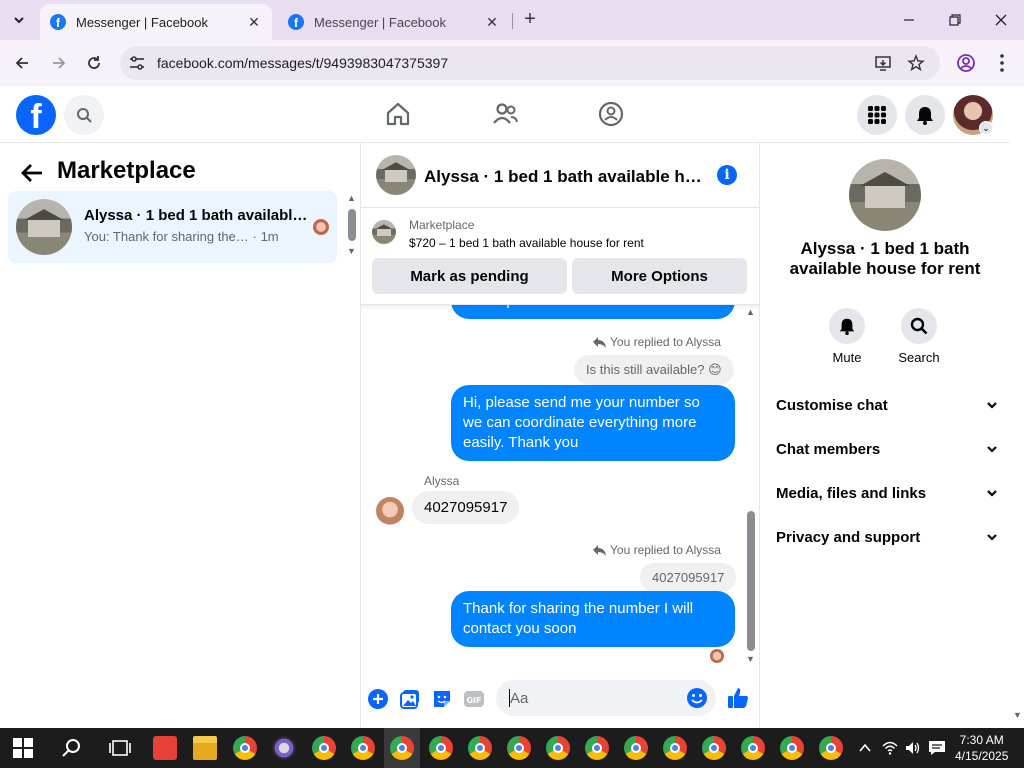 The image size is (1024, 768). What do you see at coordinates (32, 173) in the screenshot?
I see `arrow-left-icon` at bounding box center [32, 173].